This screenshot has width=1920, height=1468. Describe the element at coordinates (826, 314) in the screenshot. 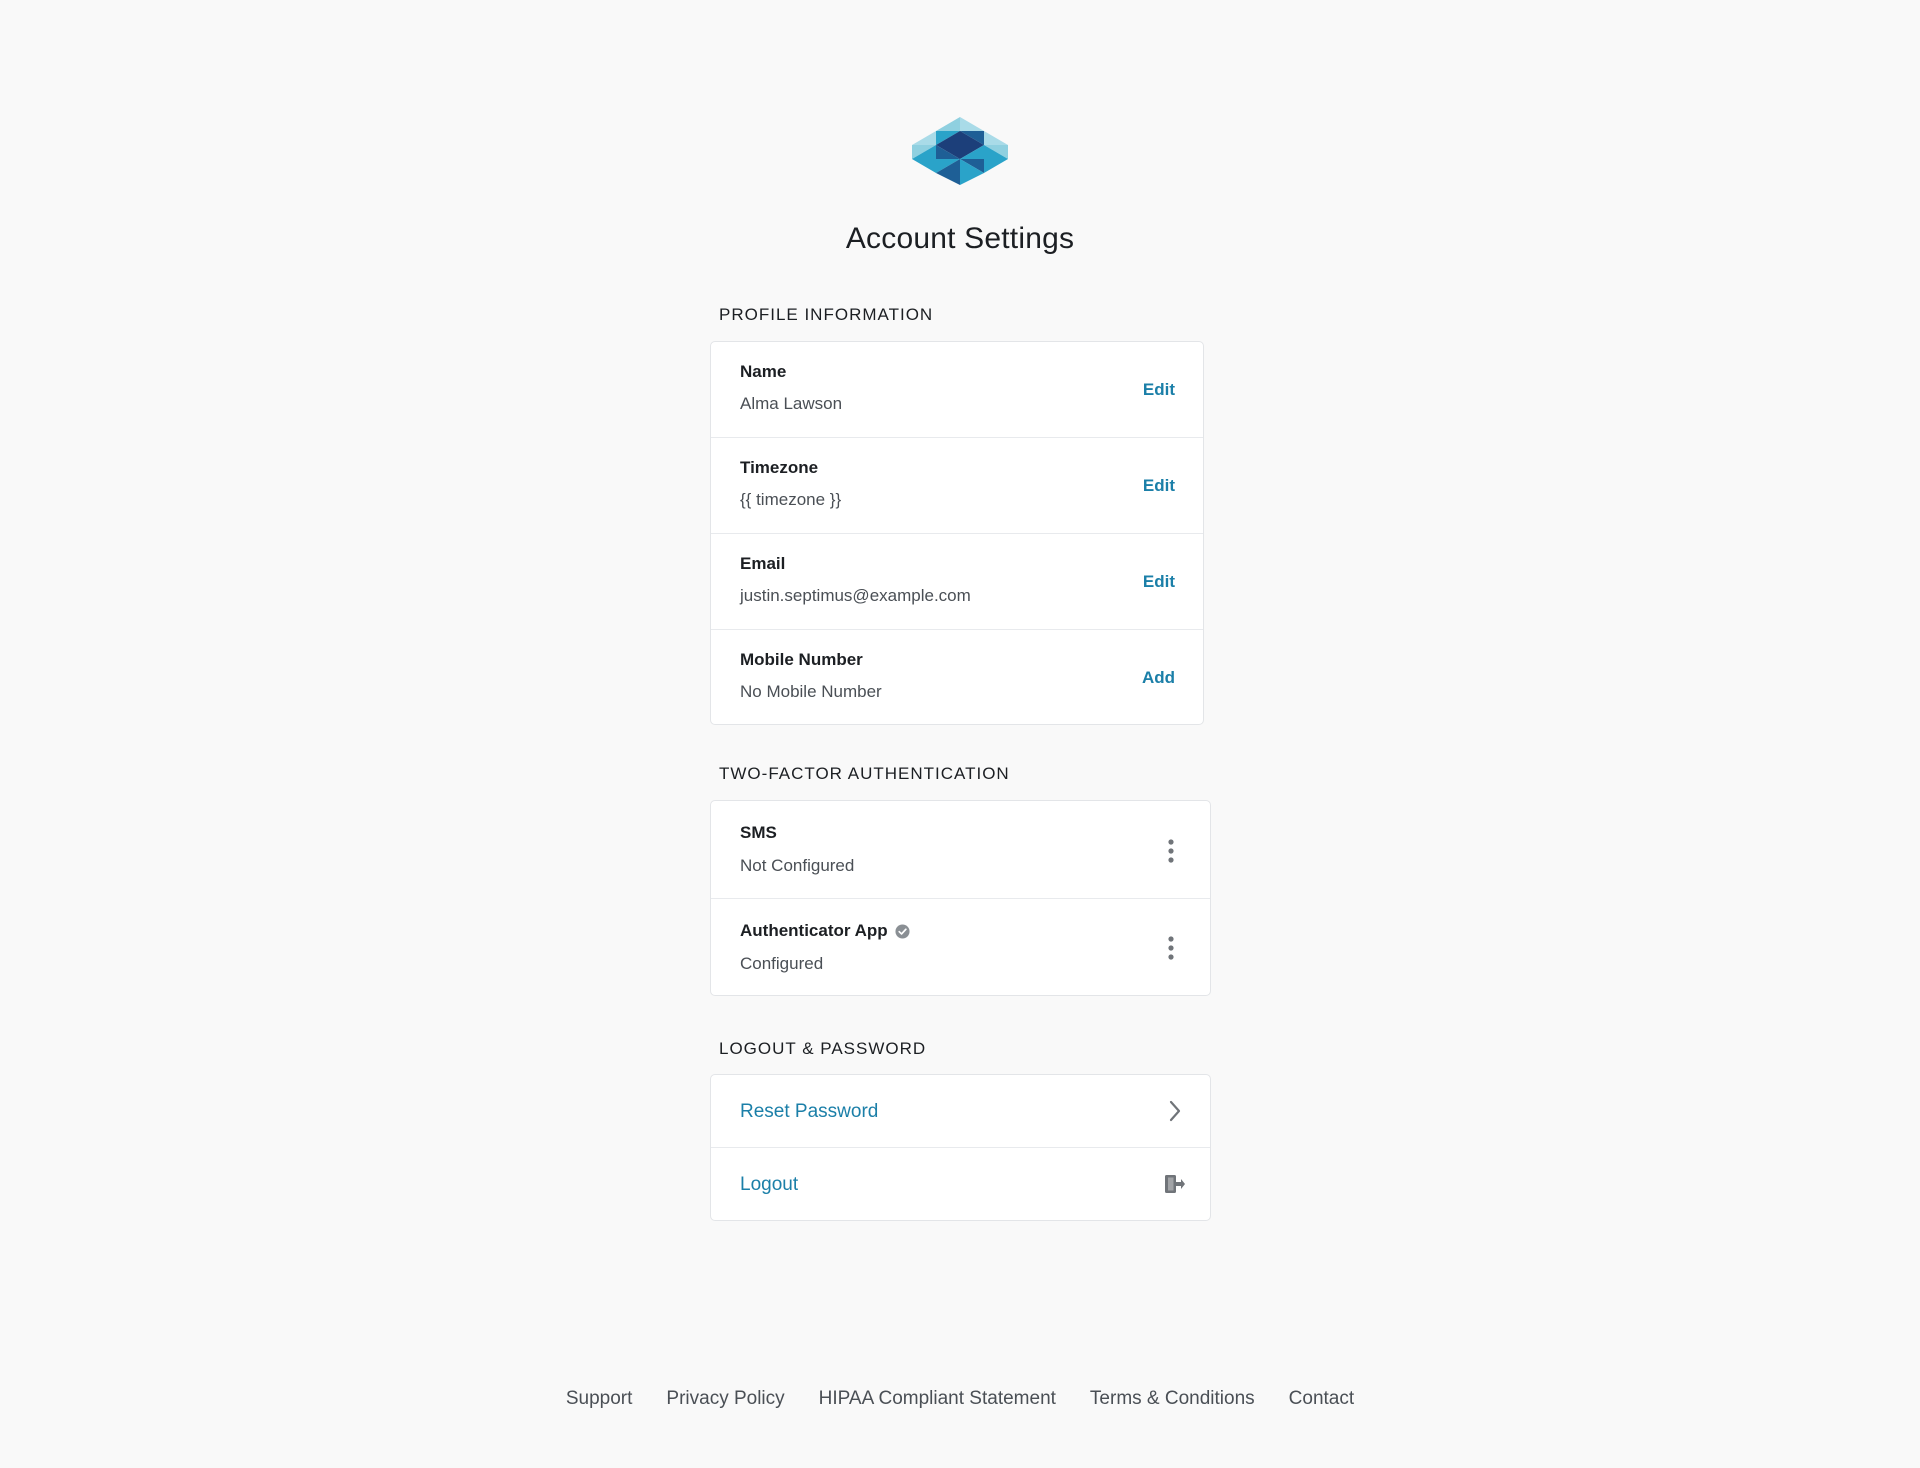

I see `profile-section-label: PROFILE INFORMATION` at that location.